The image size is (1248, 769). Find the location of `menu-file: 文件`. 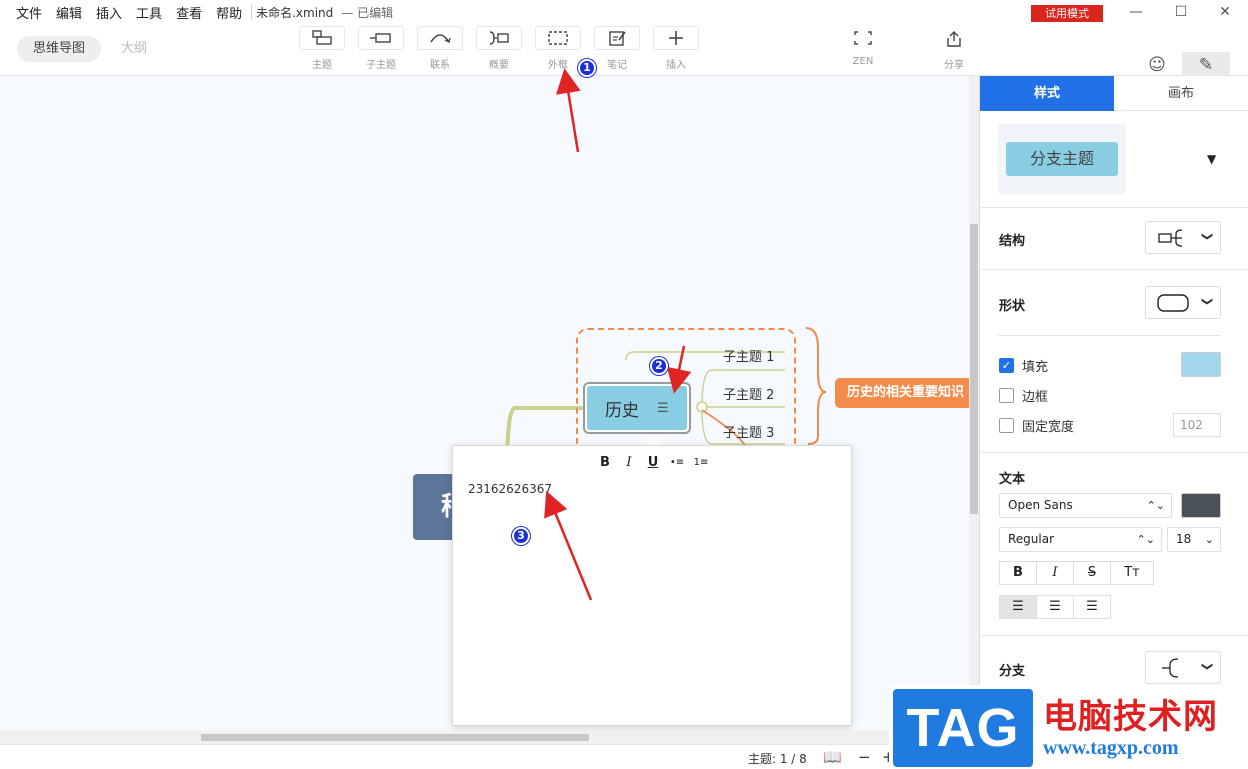

menu-file: 文件 is located at coordinates (24, 12).